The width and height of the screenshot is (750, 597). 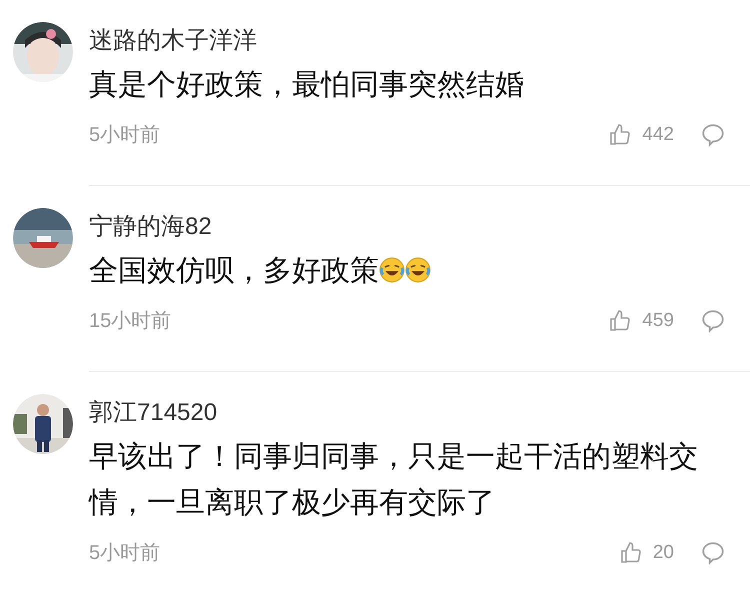 I want to click on username: 郭江714520, so click(x=153, y=413).